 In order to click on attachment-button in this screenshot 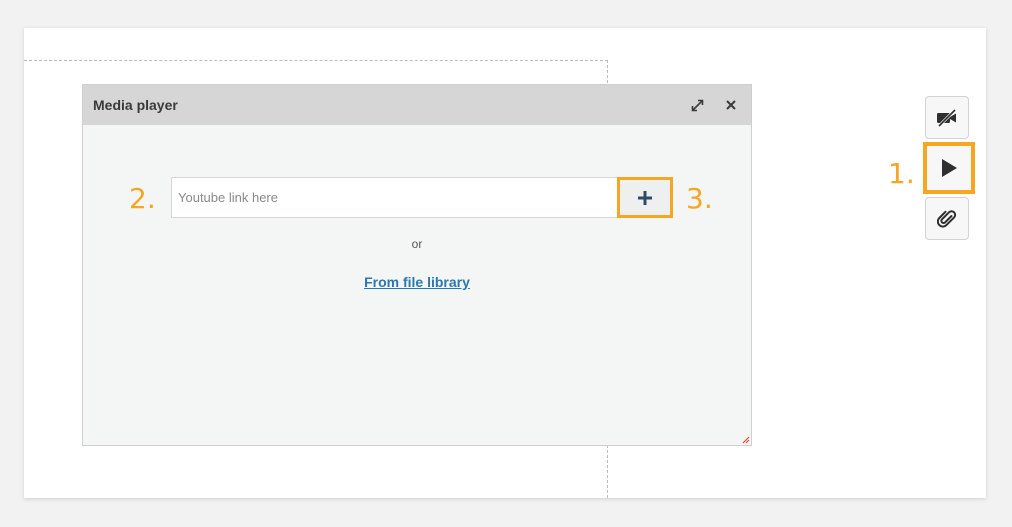, I will do `click(947, 218)`.